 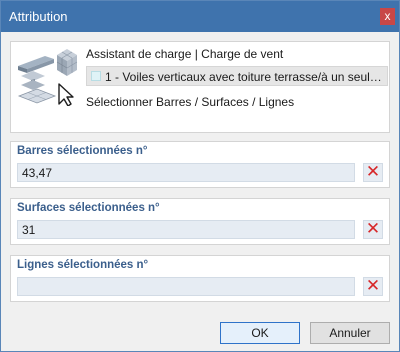 I want to click on load-case-color-swatch, so click(x=96, y=76).